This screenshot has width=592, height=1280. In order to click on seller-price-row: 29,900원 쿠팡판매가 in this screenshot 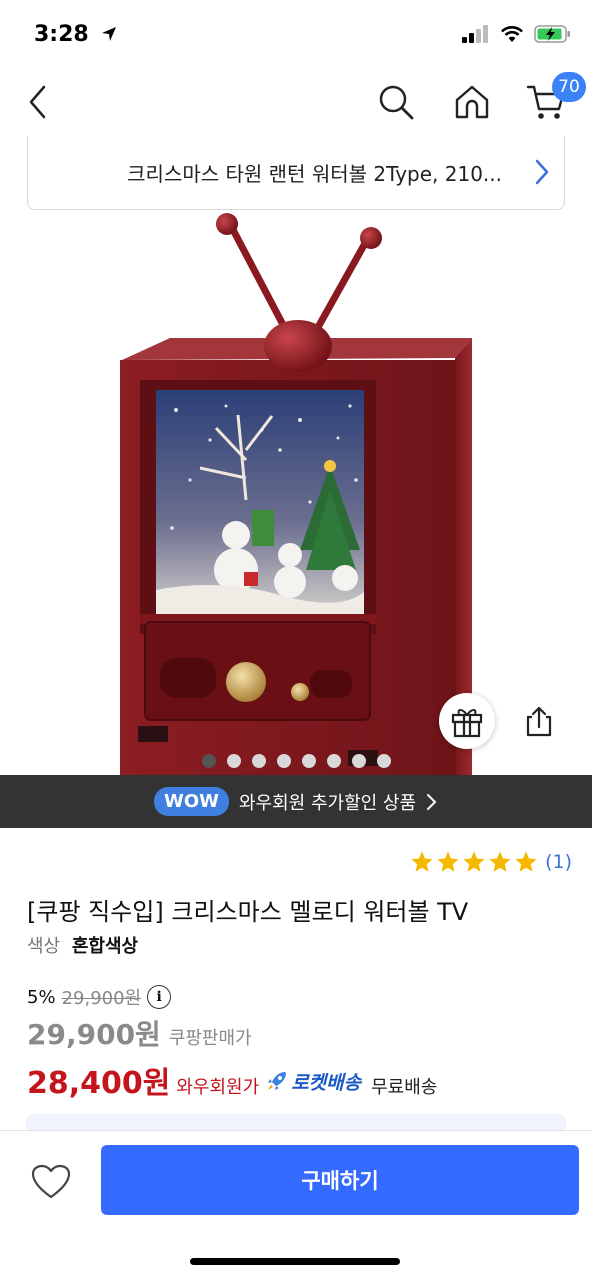, I will do `click(139, 1033)`.